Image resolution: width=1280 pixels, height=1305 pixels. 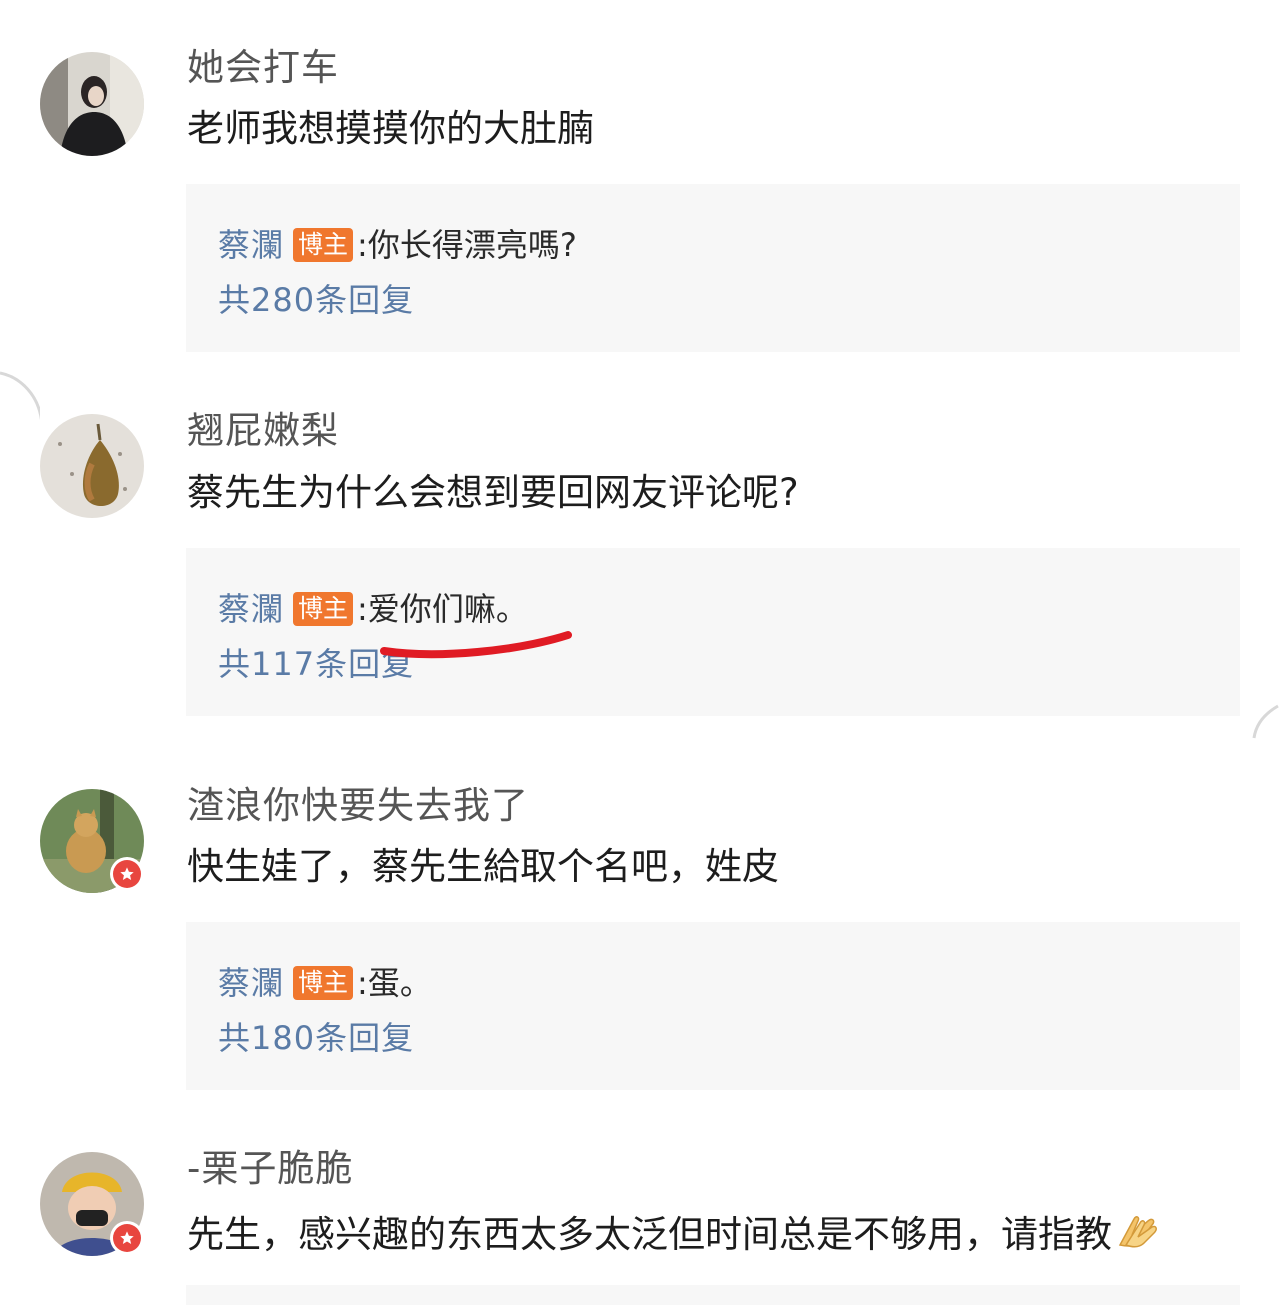 What do you see at coordinates (483, 866) in the screenshot?
I see `comment-content: 快生娃了，蔡先生給取个名吧，姓皮` at bounding box center [483, 866].